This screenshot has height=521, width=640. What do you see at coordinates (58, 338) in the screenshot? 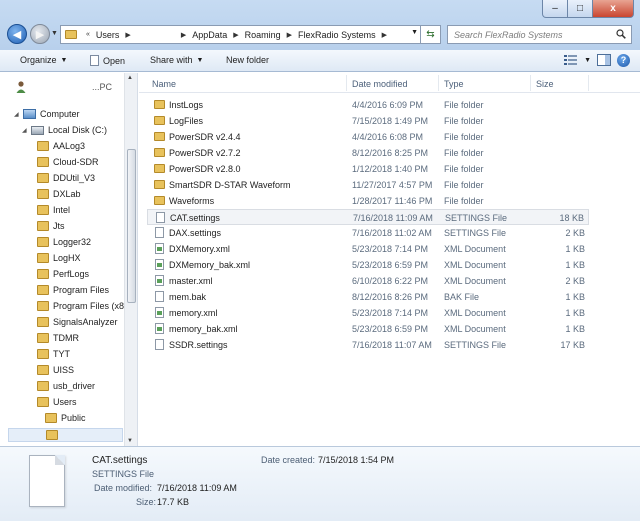
I see `sidebar-item-tdmr: TDMR` at bounding box center [58, 338].